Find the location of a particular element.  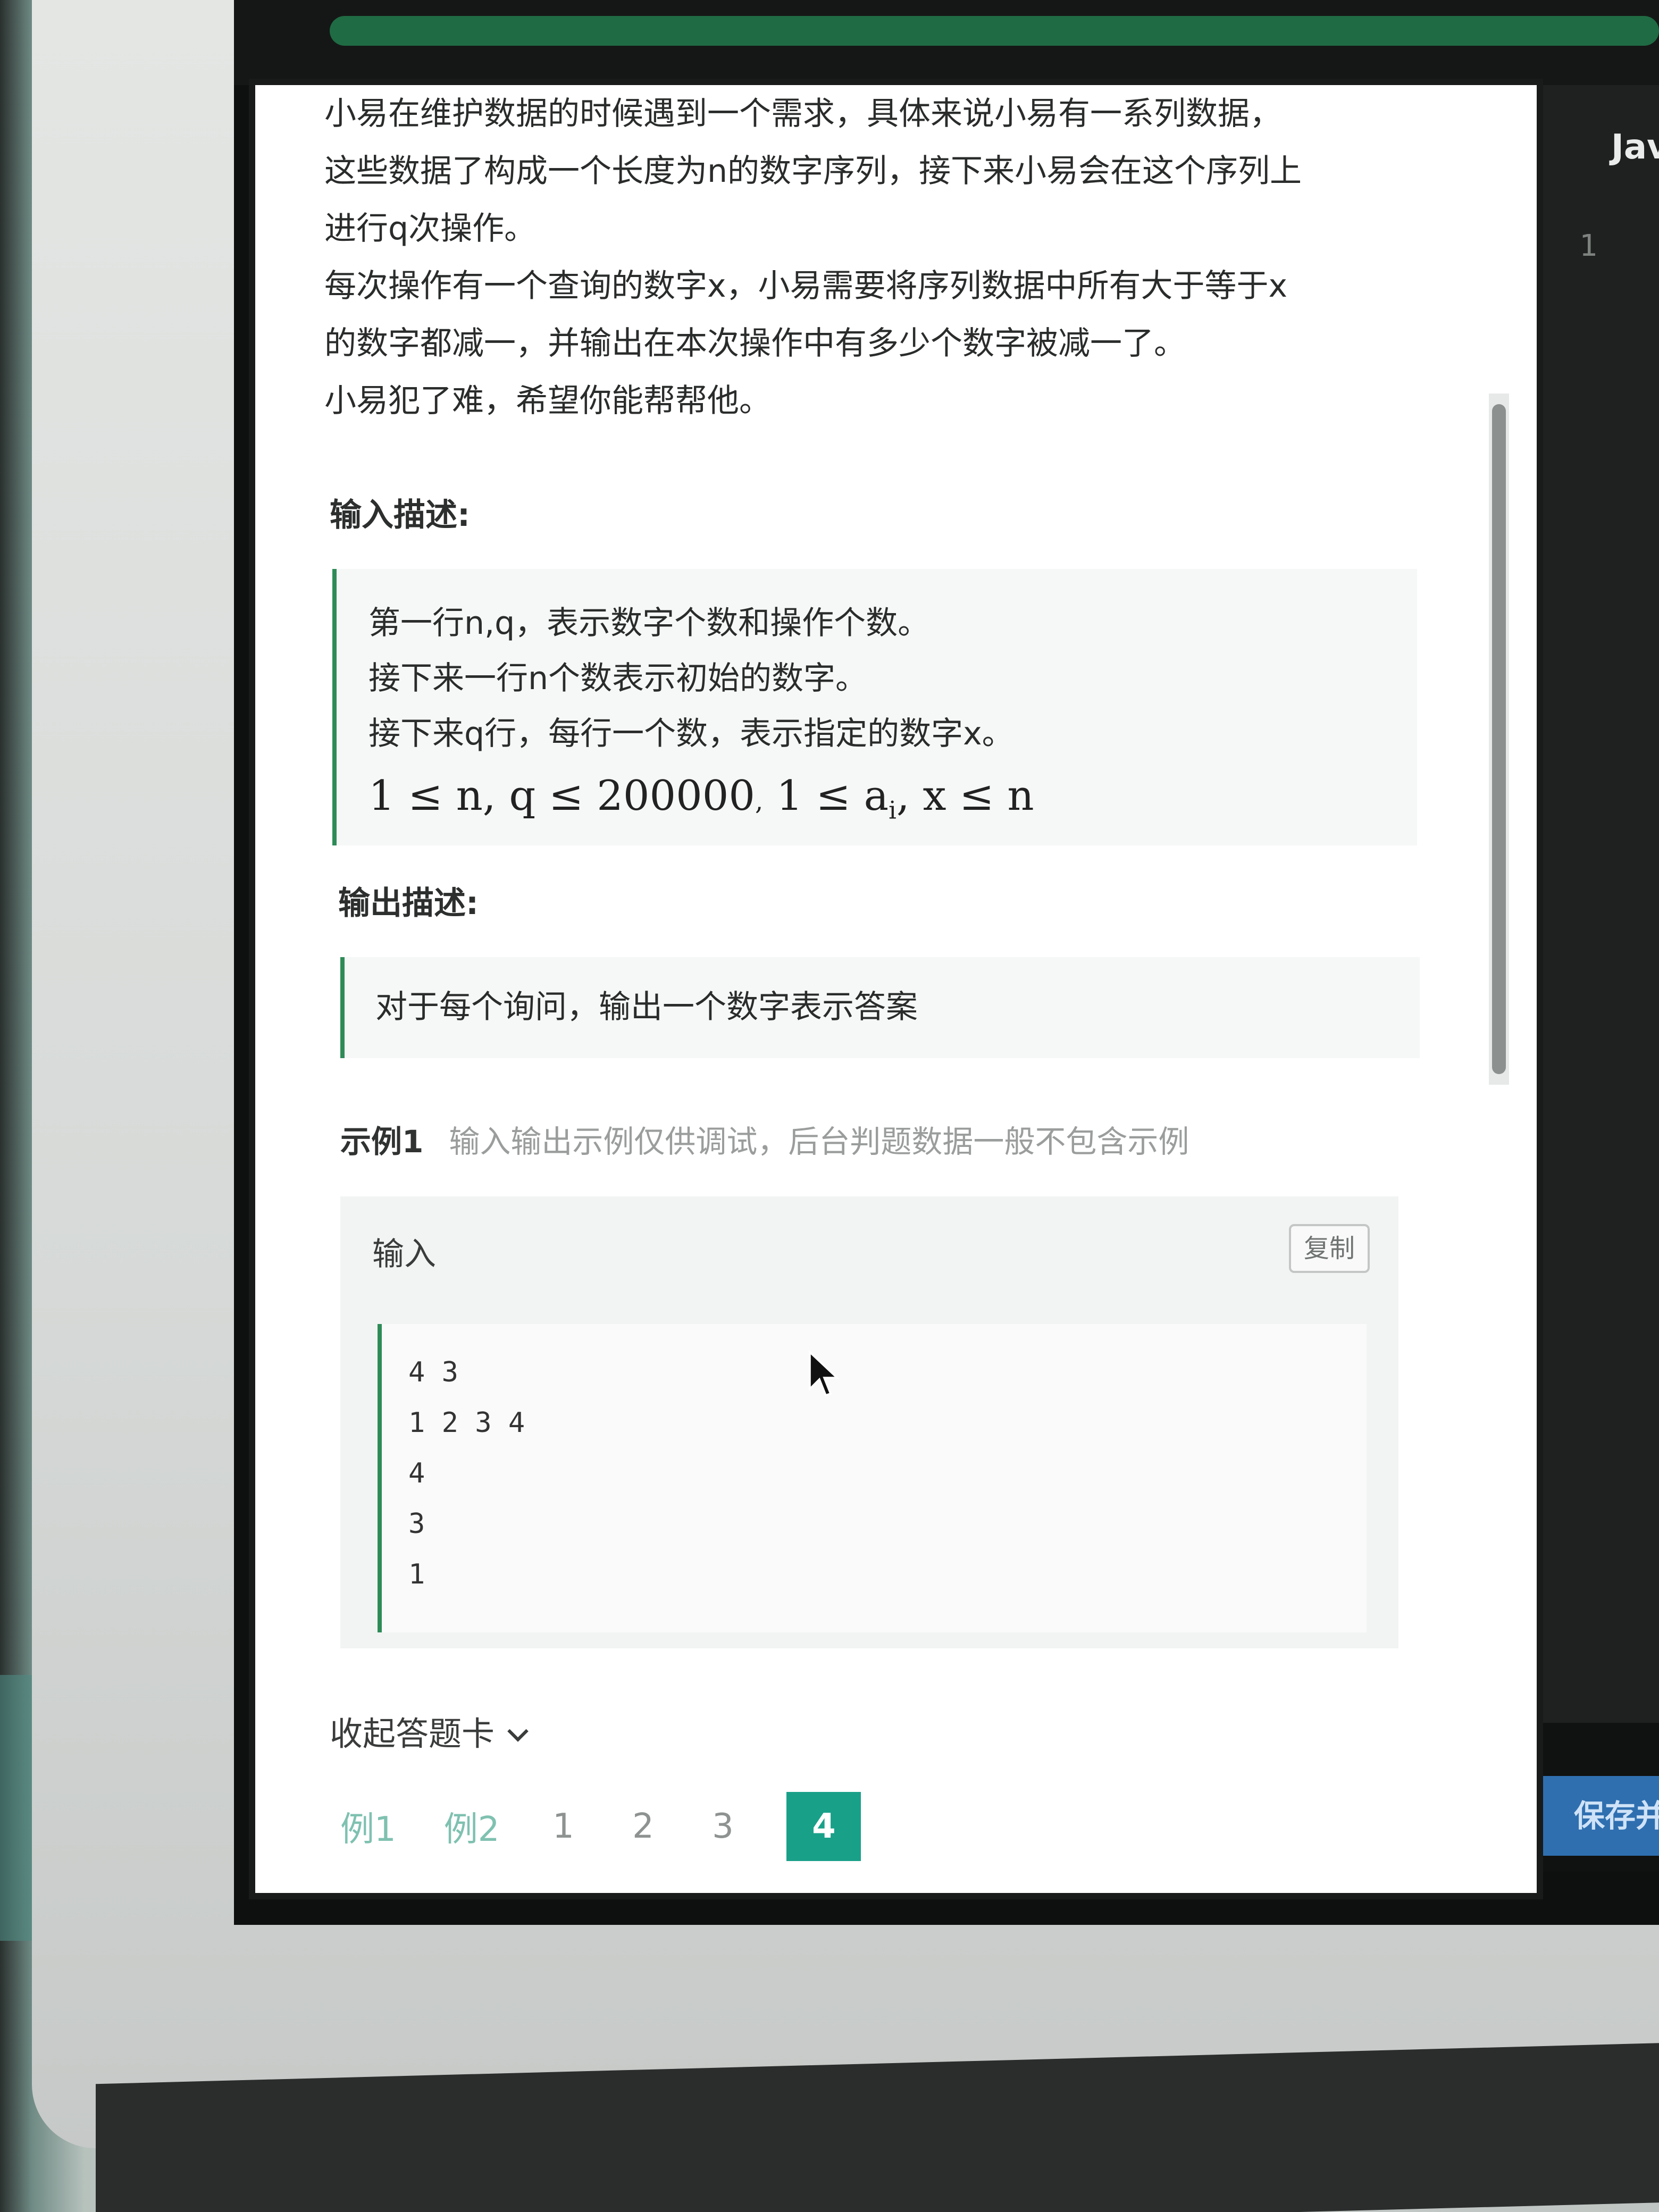

description-line: 小易在维护数据的时候遇到一个需求，具体来说小易有一系列数据， is located at coordinates (802, 113).